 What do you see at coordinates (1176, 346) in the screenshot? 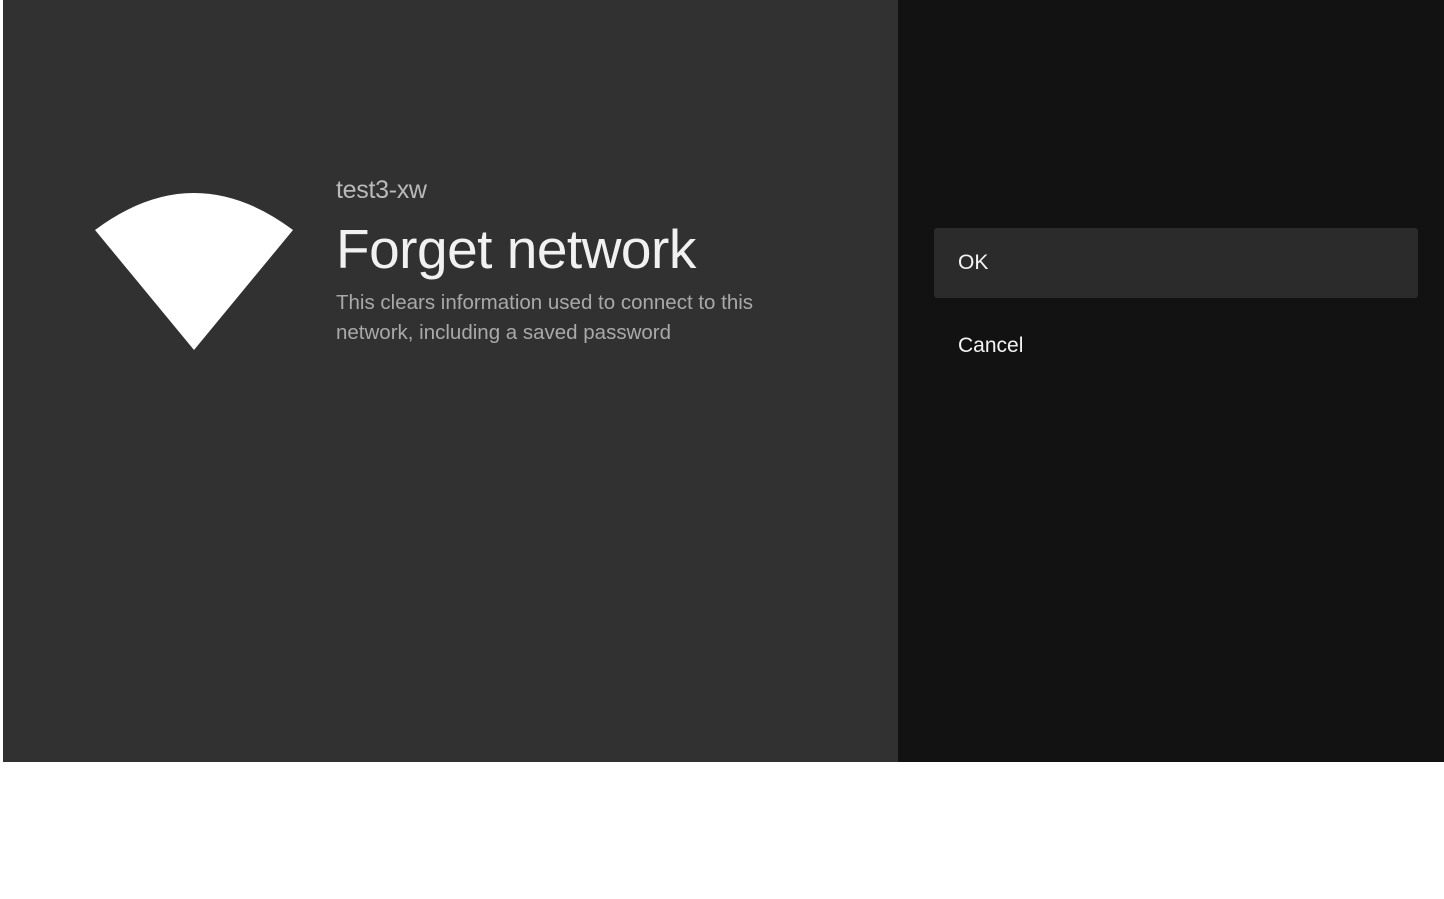
I see `cancel-button: Cancel` at bounding box center [1176, 346].